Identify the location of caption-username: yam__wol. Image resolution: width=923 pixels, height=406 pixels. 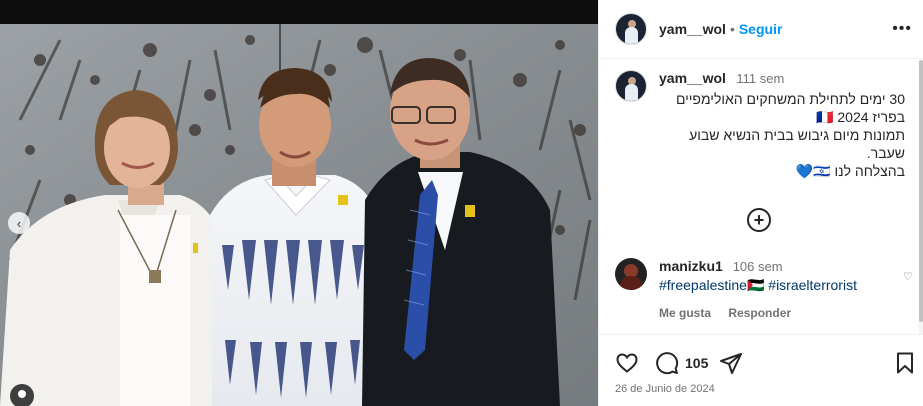
(692, 78).